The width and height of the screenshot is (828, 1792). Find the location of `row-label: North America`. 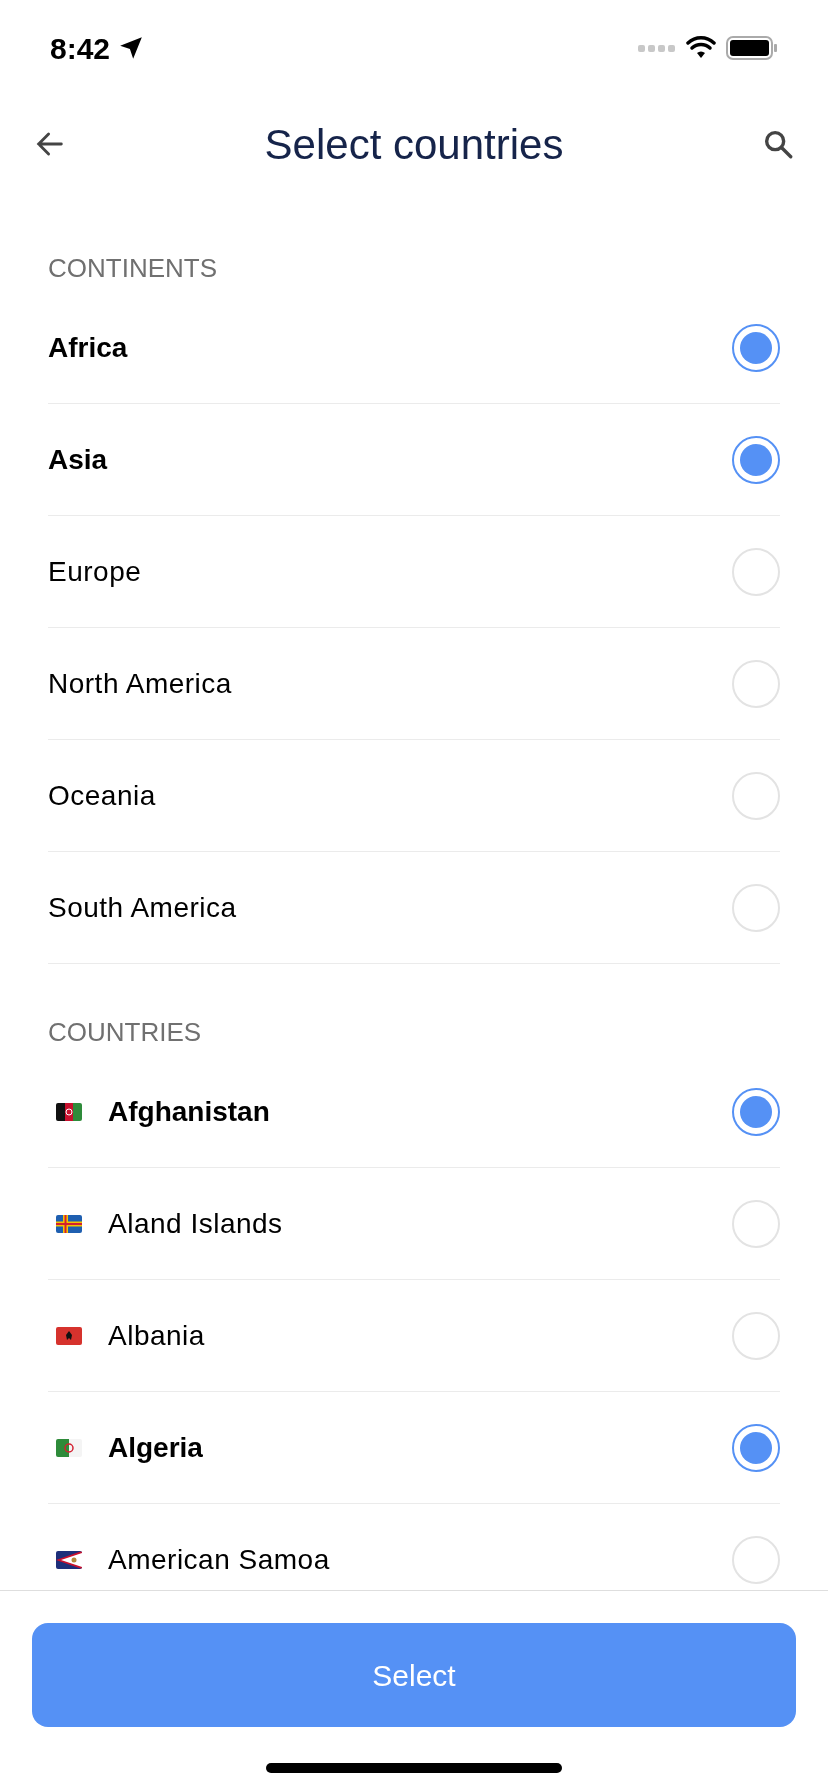

row-label: North America is located at coordinates (140, 683).